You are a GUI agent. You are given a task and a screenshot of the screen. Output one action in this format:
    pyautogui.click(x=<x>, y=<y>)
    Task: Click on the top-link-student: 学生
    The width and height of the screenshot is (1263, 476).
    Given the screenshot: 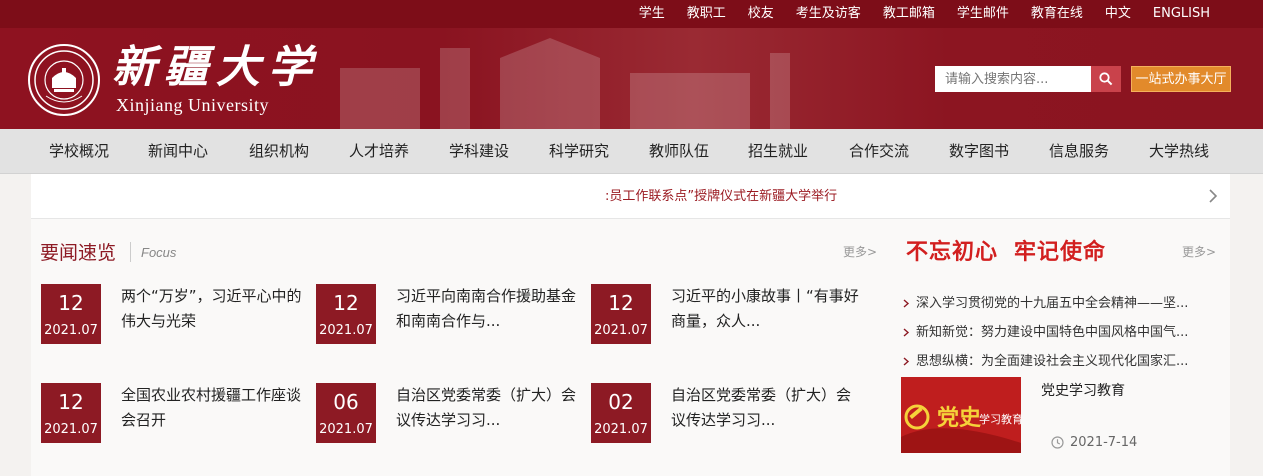 What is the action you would take?
    pyautogui.click(x=652, y=14)
    